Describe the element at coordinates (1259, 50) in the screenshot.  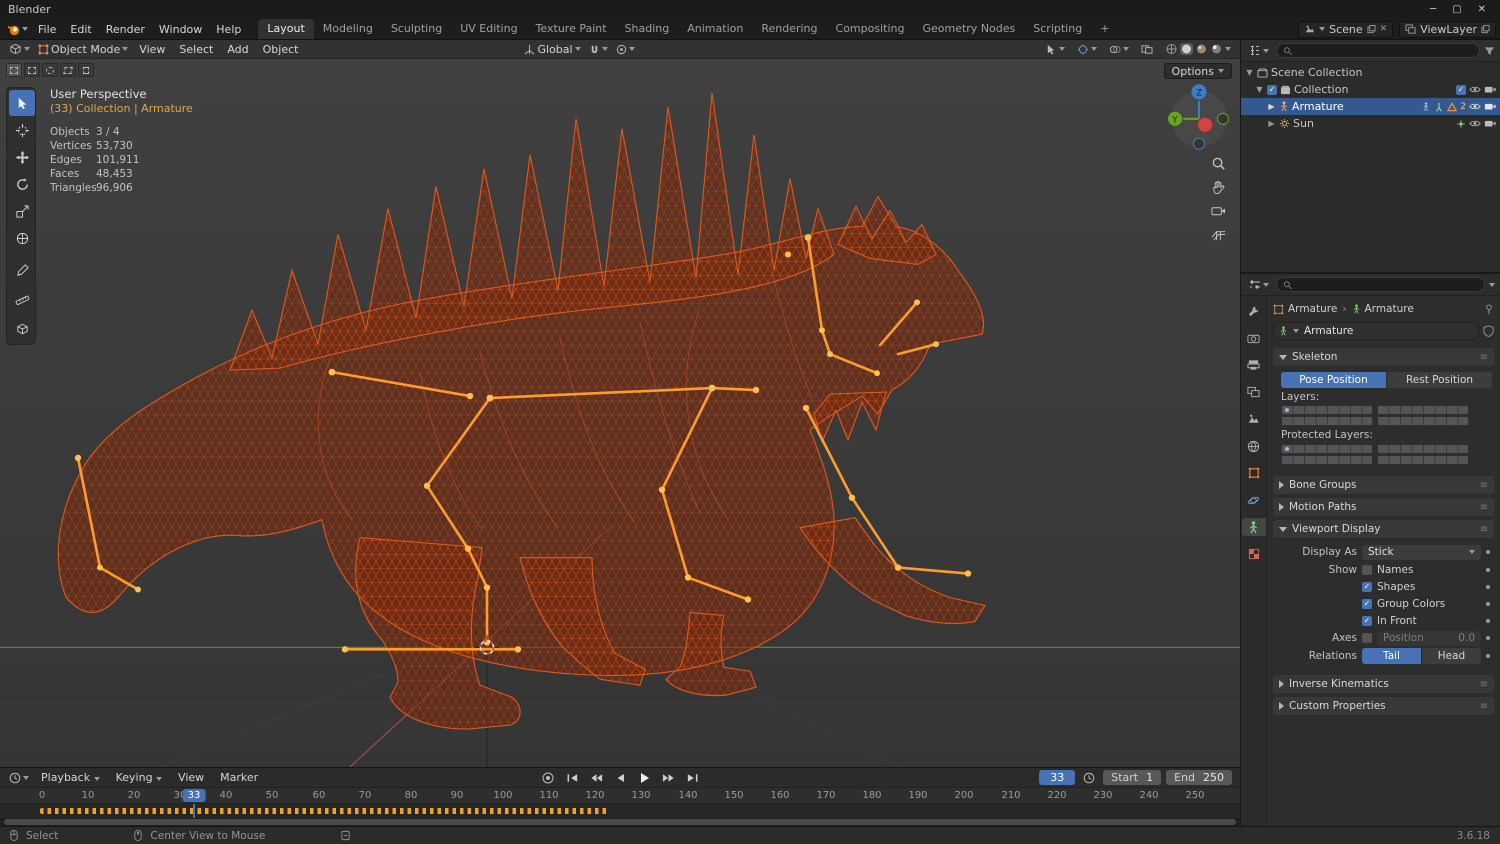
I see `outliner-editor-type-button` at that location.